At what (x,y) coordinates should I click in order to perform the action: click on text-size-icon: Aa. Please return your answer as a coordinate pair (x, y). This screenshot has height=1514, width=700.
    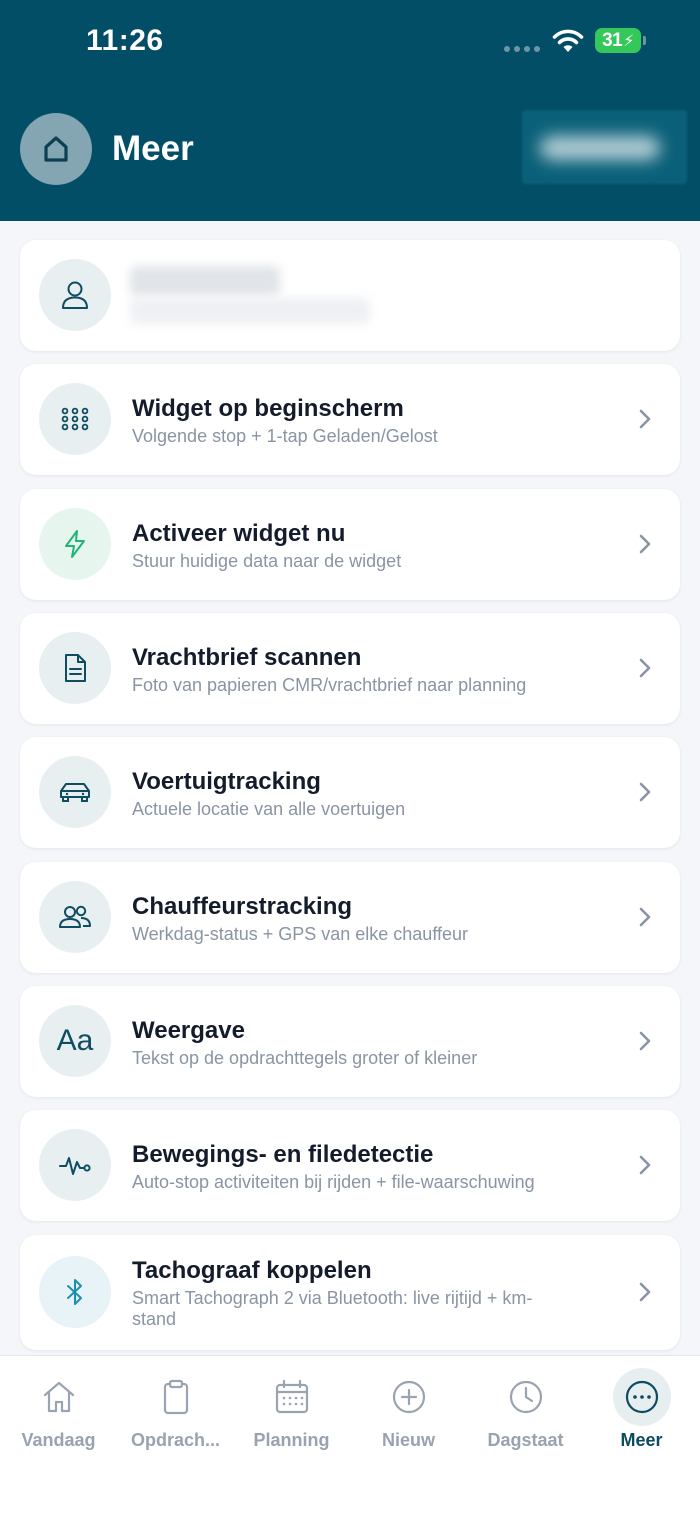
    Looking at the image, I should click on (75, 1040).